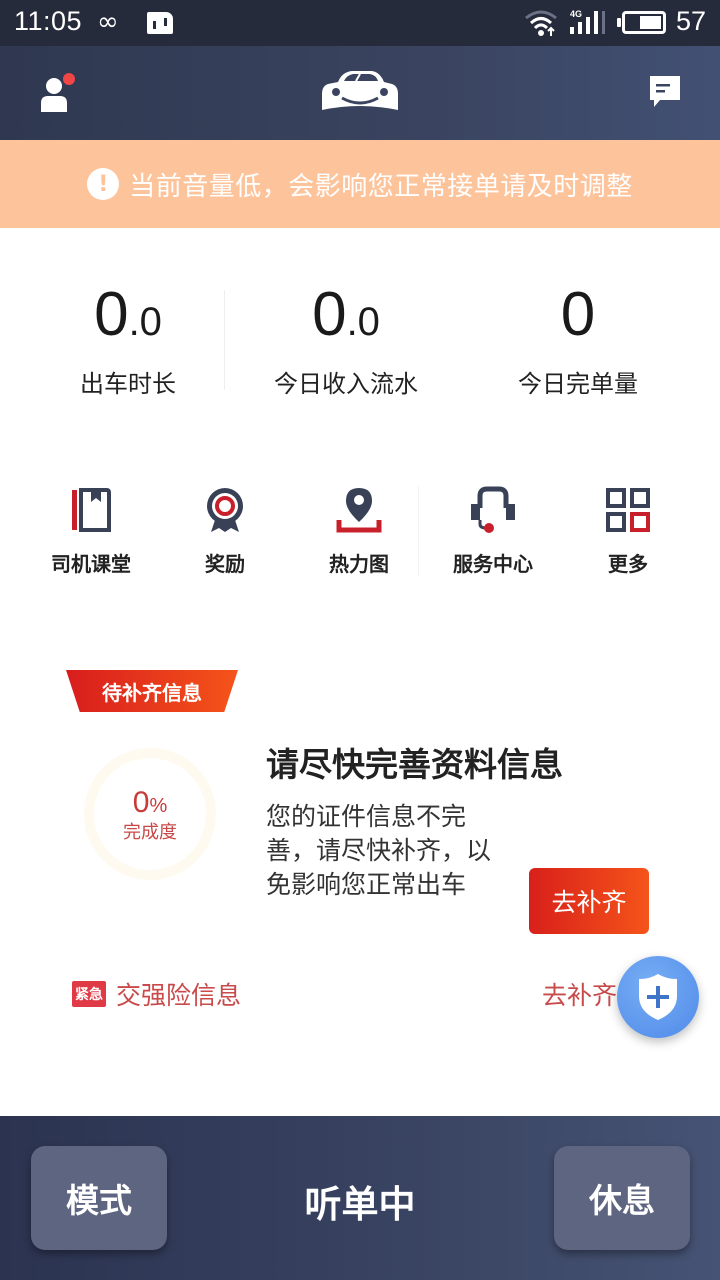 The width and height of the screenshot is (720, 1280). Describe the element at coordinates (622, 1198) in the screenshot. I see `rest-button: 休息` at that location.